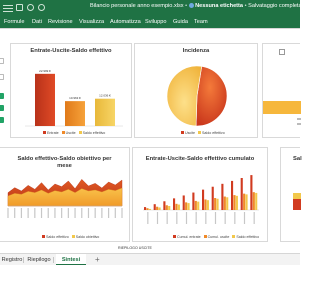  What do you see at coordinates (70, 133) in the screenshot?
I see `legend-uscite: Uscite` at bounding box center [70, 133].